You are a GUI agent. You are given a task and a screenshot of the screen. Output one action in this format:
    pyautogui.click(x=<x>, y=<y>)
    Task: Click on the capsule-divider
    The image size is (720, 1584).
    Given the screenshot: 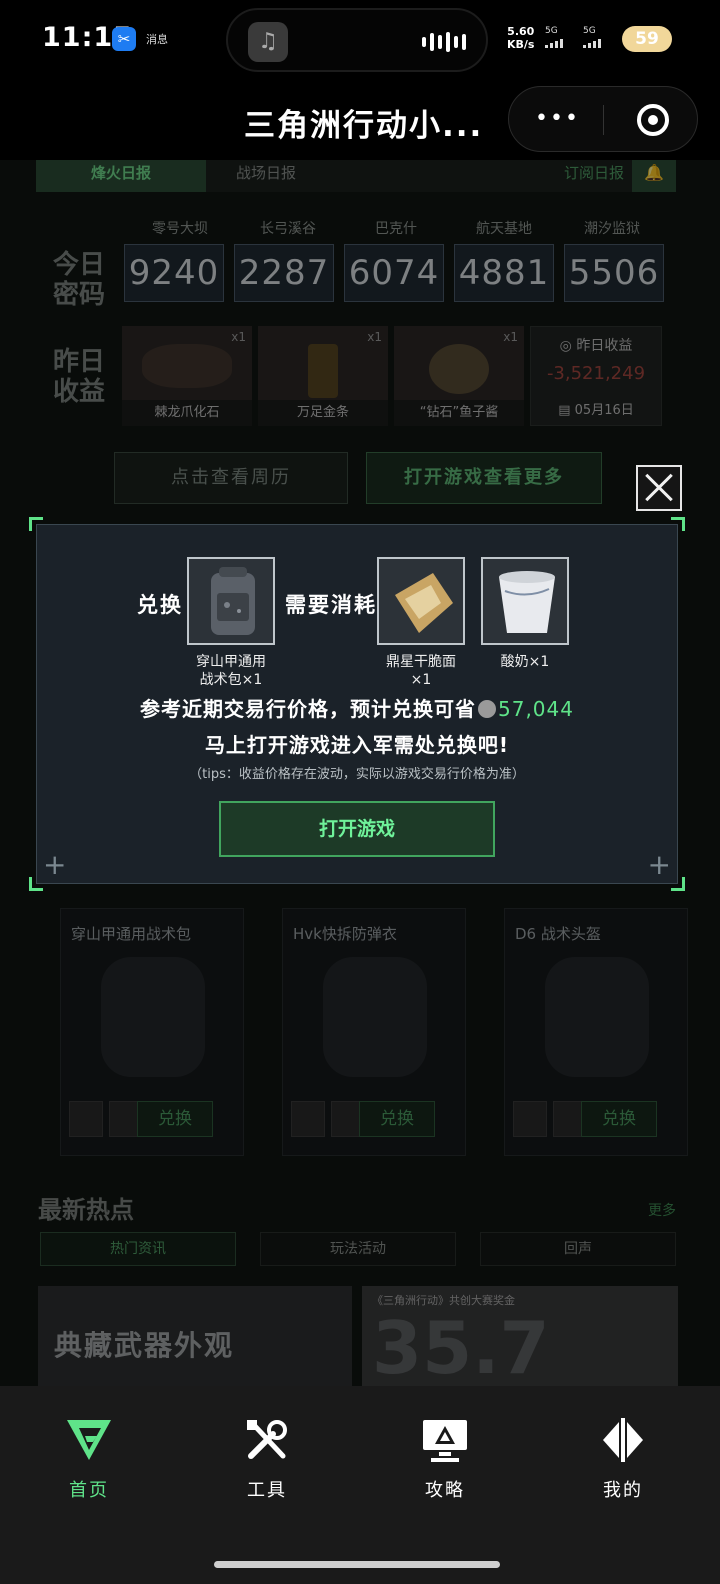 What is the action you would take?
    pyautogui.click(x=603, y=120)
    